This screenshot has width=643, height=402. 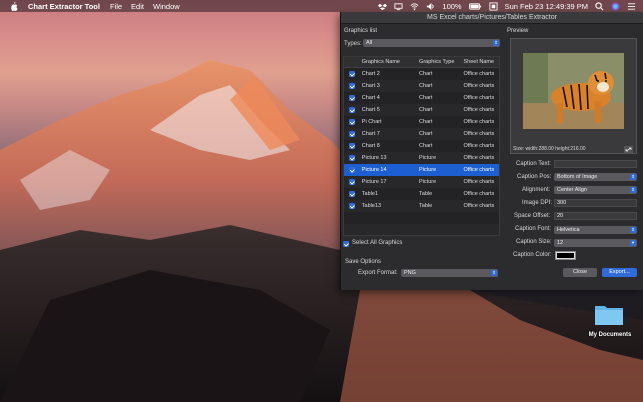 What do you see at coordinates (116, 6) in the screenshot?
I see `menu-file: File` at bounding box center [116, 6].